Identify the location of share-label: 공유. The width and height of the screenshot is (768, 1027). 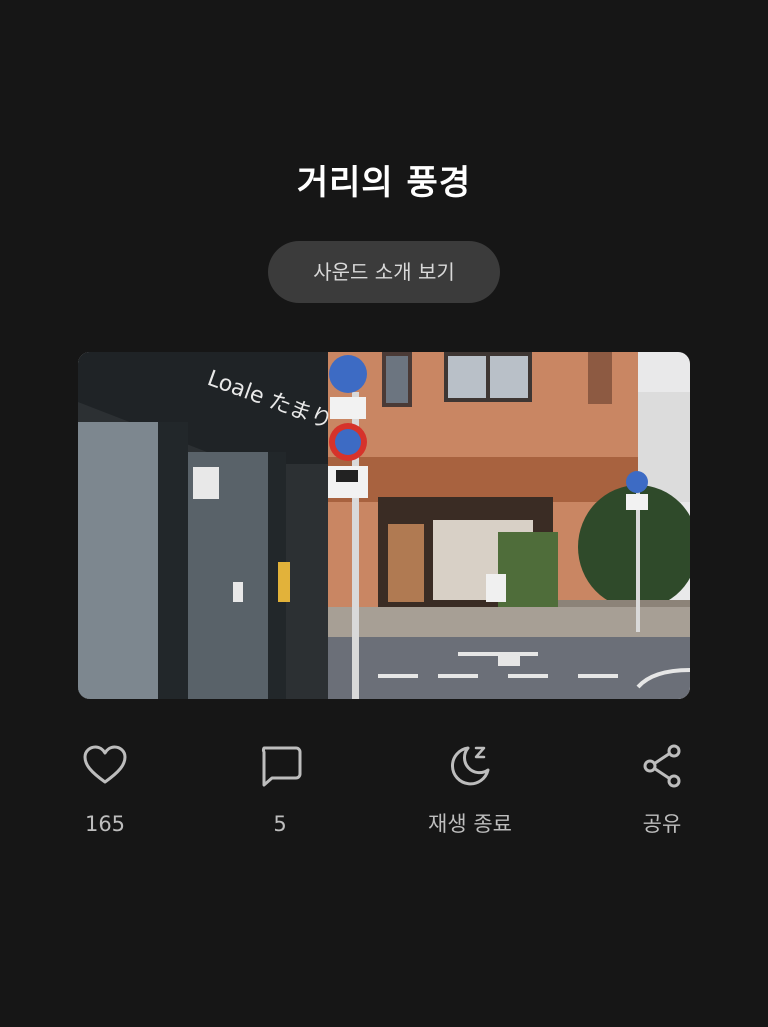
(662, 824).